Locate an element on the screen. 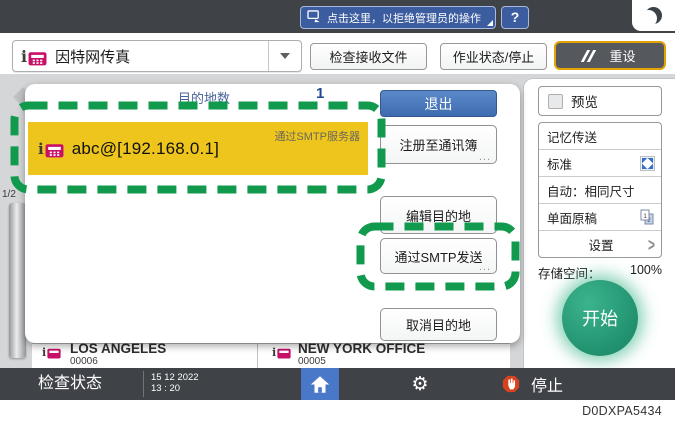  left-scroll-bar is located at coordinates (17, 280).